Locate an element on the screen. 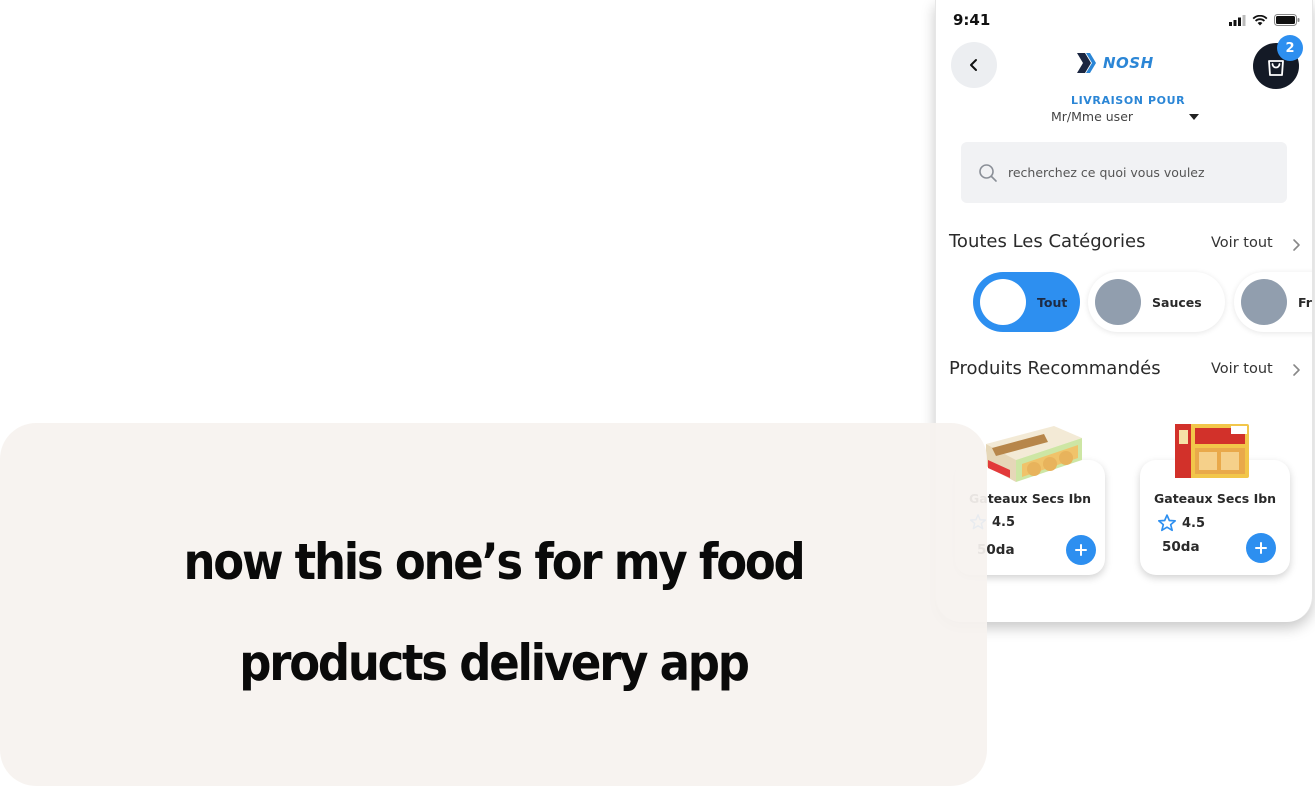 This screenshot has width=1315, height=786. category-label: Fr is located at coordinates (1305, 302).